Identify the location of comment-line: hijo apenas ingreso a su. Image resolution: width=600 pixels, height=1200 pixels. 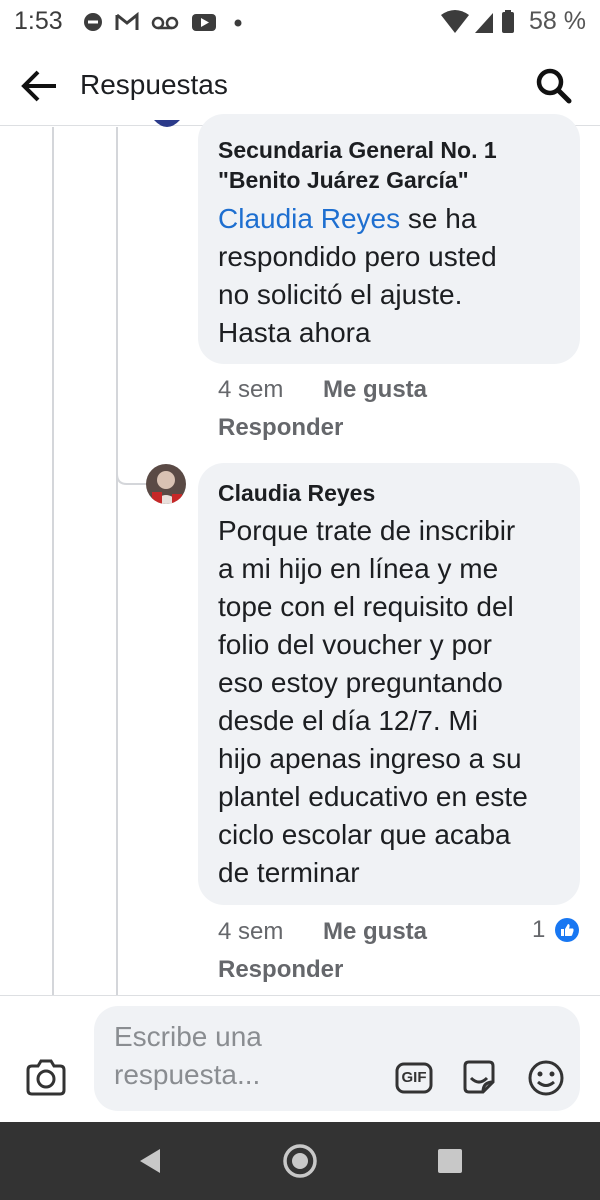
(370, 758).